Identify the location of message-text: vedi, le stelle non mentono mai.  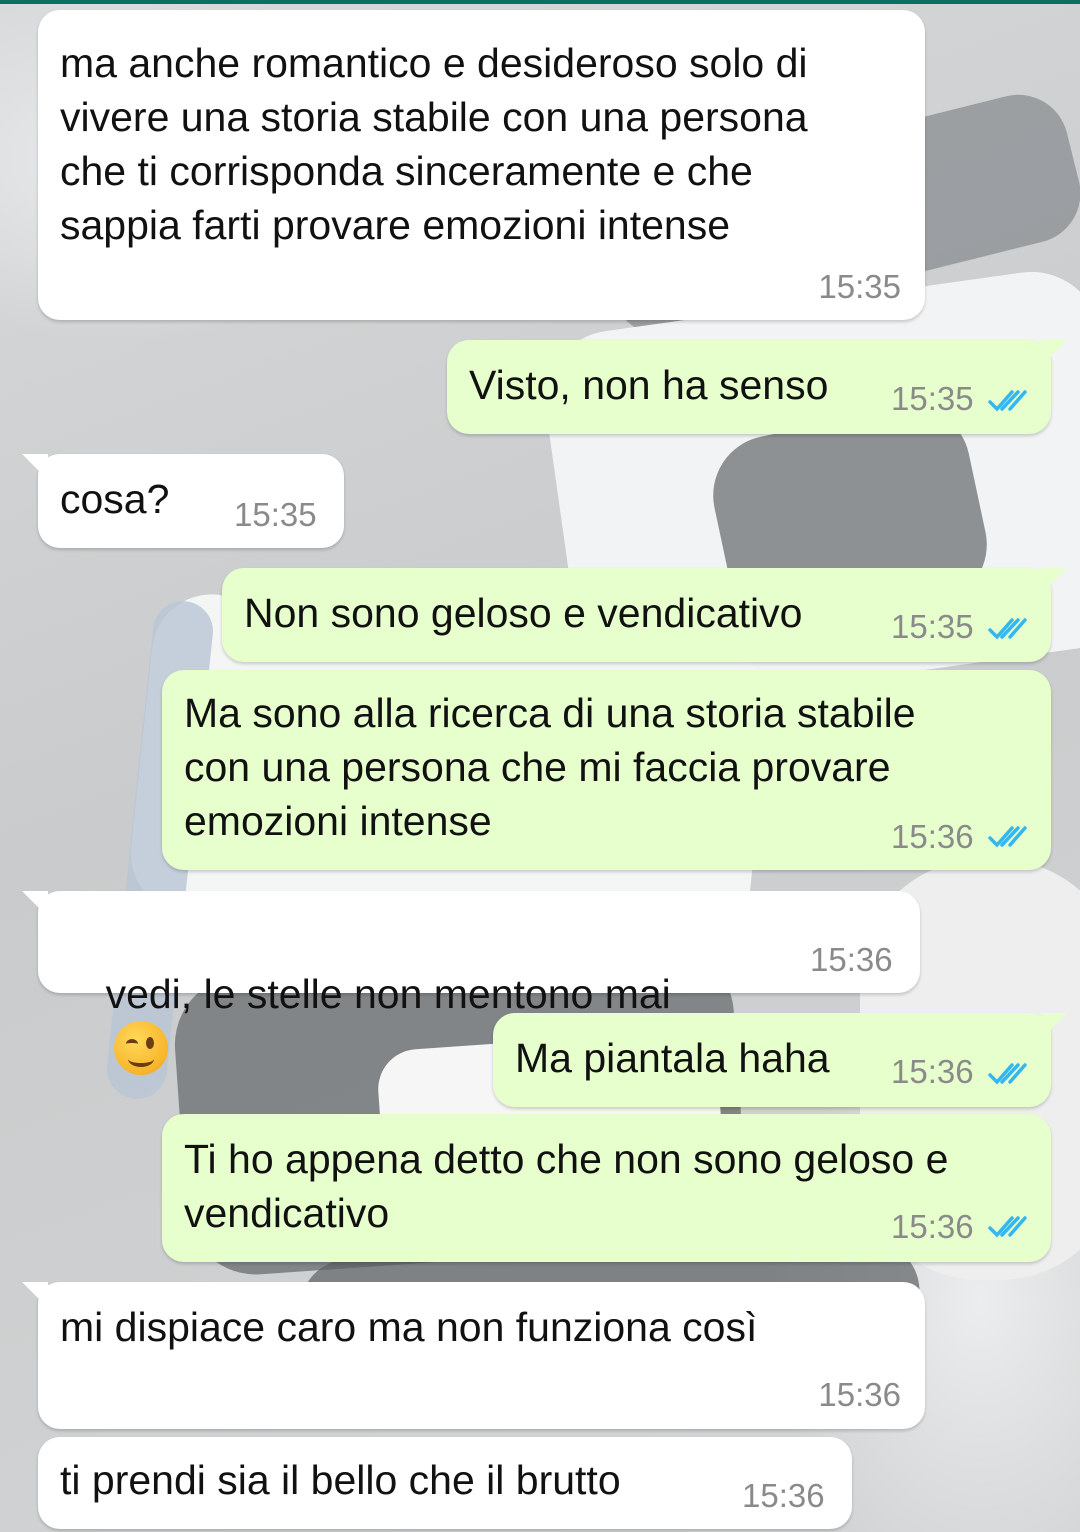
(388, 994).